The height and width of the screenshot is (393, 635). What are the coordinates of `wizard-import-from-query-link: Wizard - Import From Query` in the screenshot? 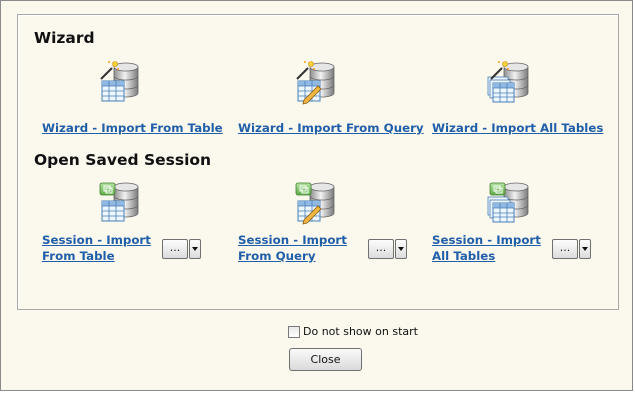 It's located at (331, 128).